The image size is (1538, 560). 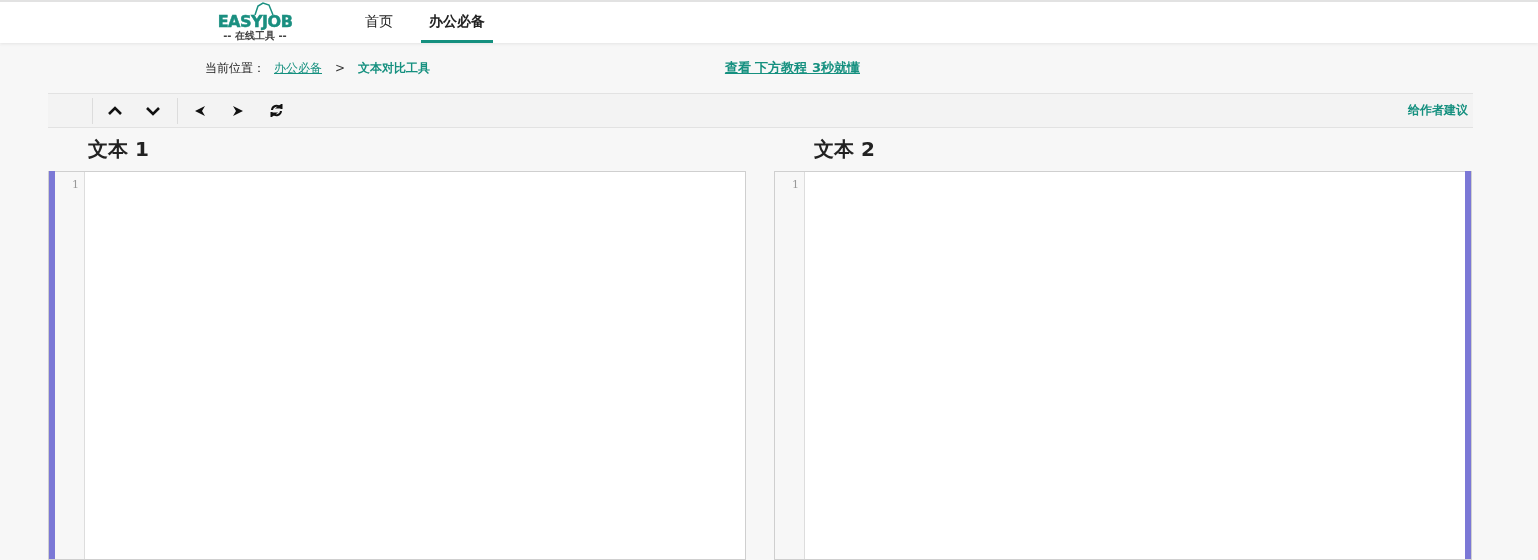 What do you see at coordinates (792, 68) in the screenshot?
I see `tutorial-link: 查看 下方教程 3秒就懂` at bounding box center [792, 68].